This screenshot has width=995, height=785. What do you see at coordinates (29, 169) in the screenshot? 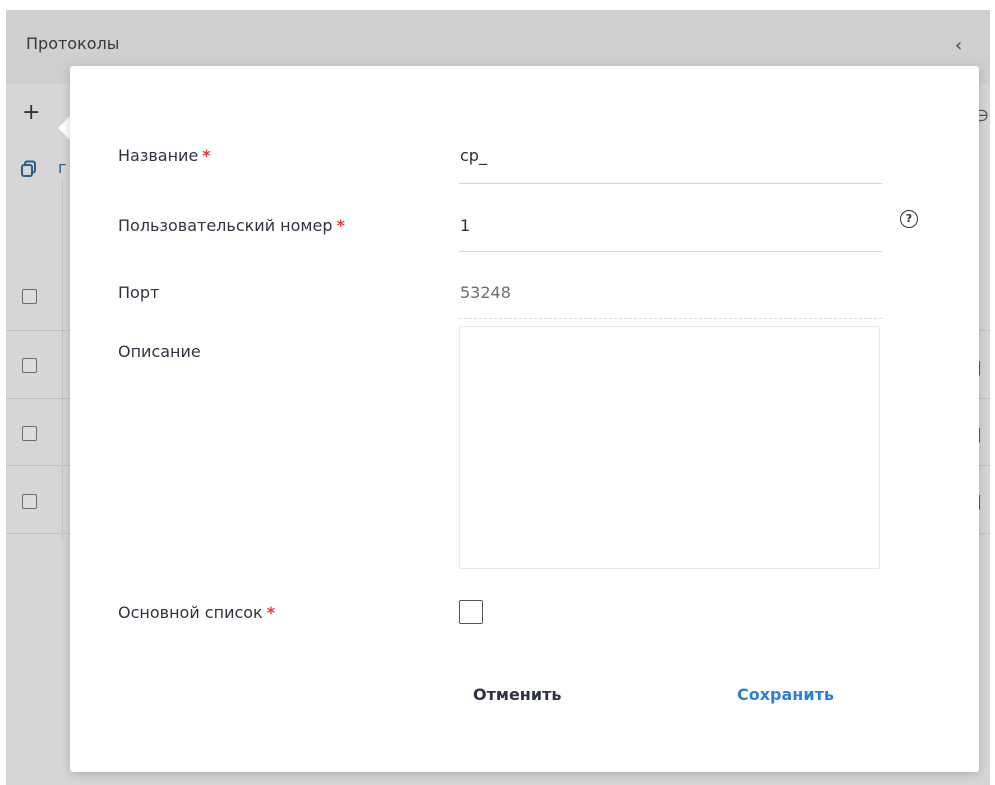
I see `copy-icon` at bounding box center [29, 169].